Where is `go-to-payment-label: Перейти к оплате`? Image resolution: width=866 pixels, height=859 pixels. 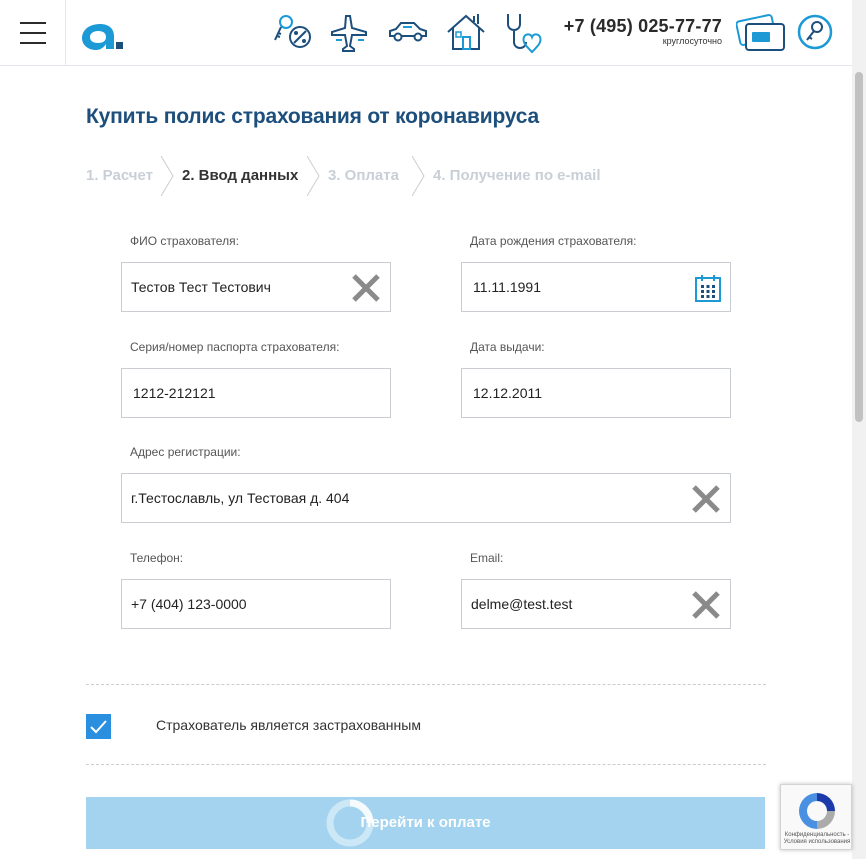 go-to-payment-label: Перейти к оплате is located at coordinates (425, 822).